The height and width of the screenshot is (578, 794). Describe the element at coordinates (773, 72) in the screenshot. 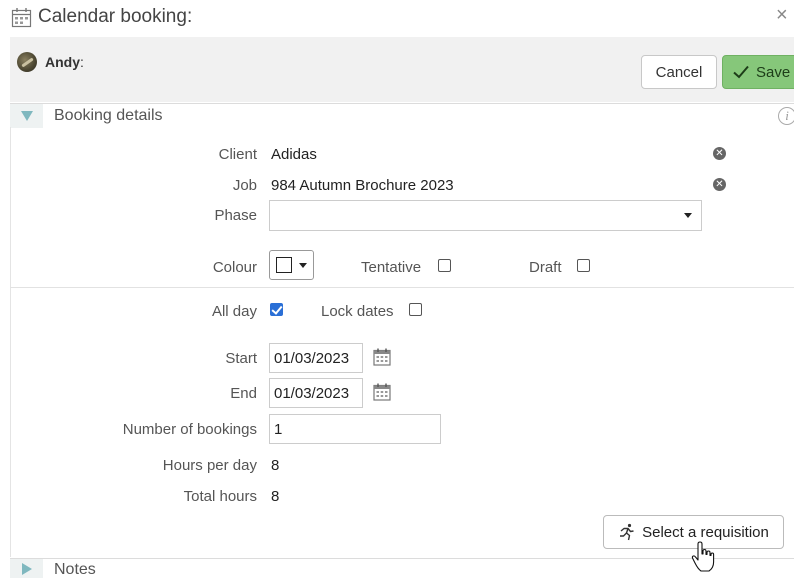

I see `save-button-label: Save` at that location.